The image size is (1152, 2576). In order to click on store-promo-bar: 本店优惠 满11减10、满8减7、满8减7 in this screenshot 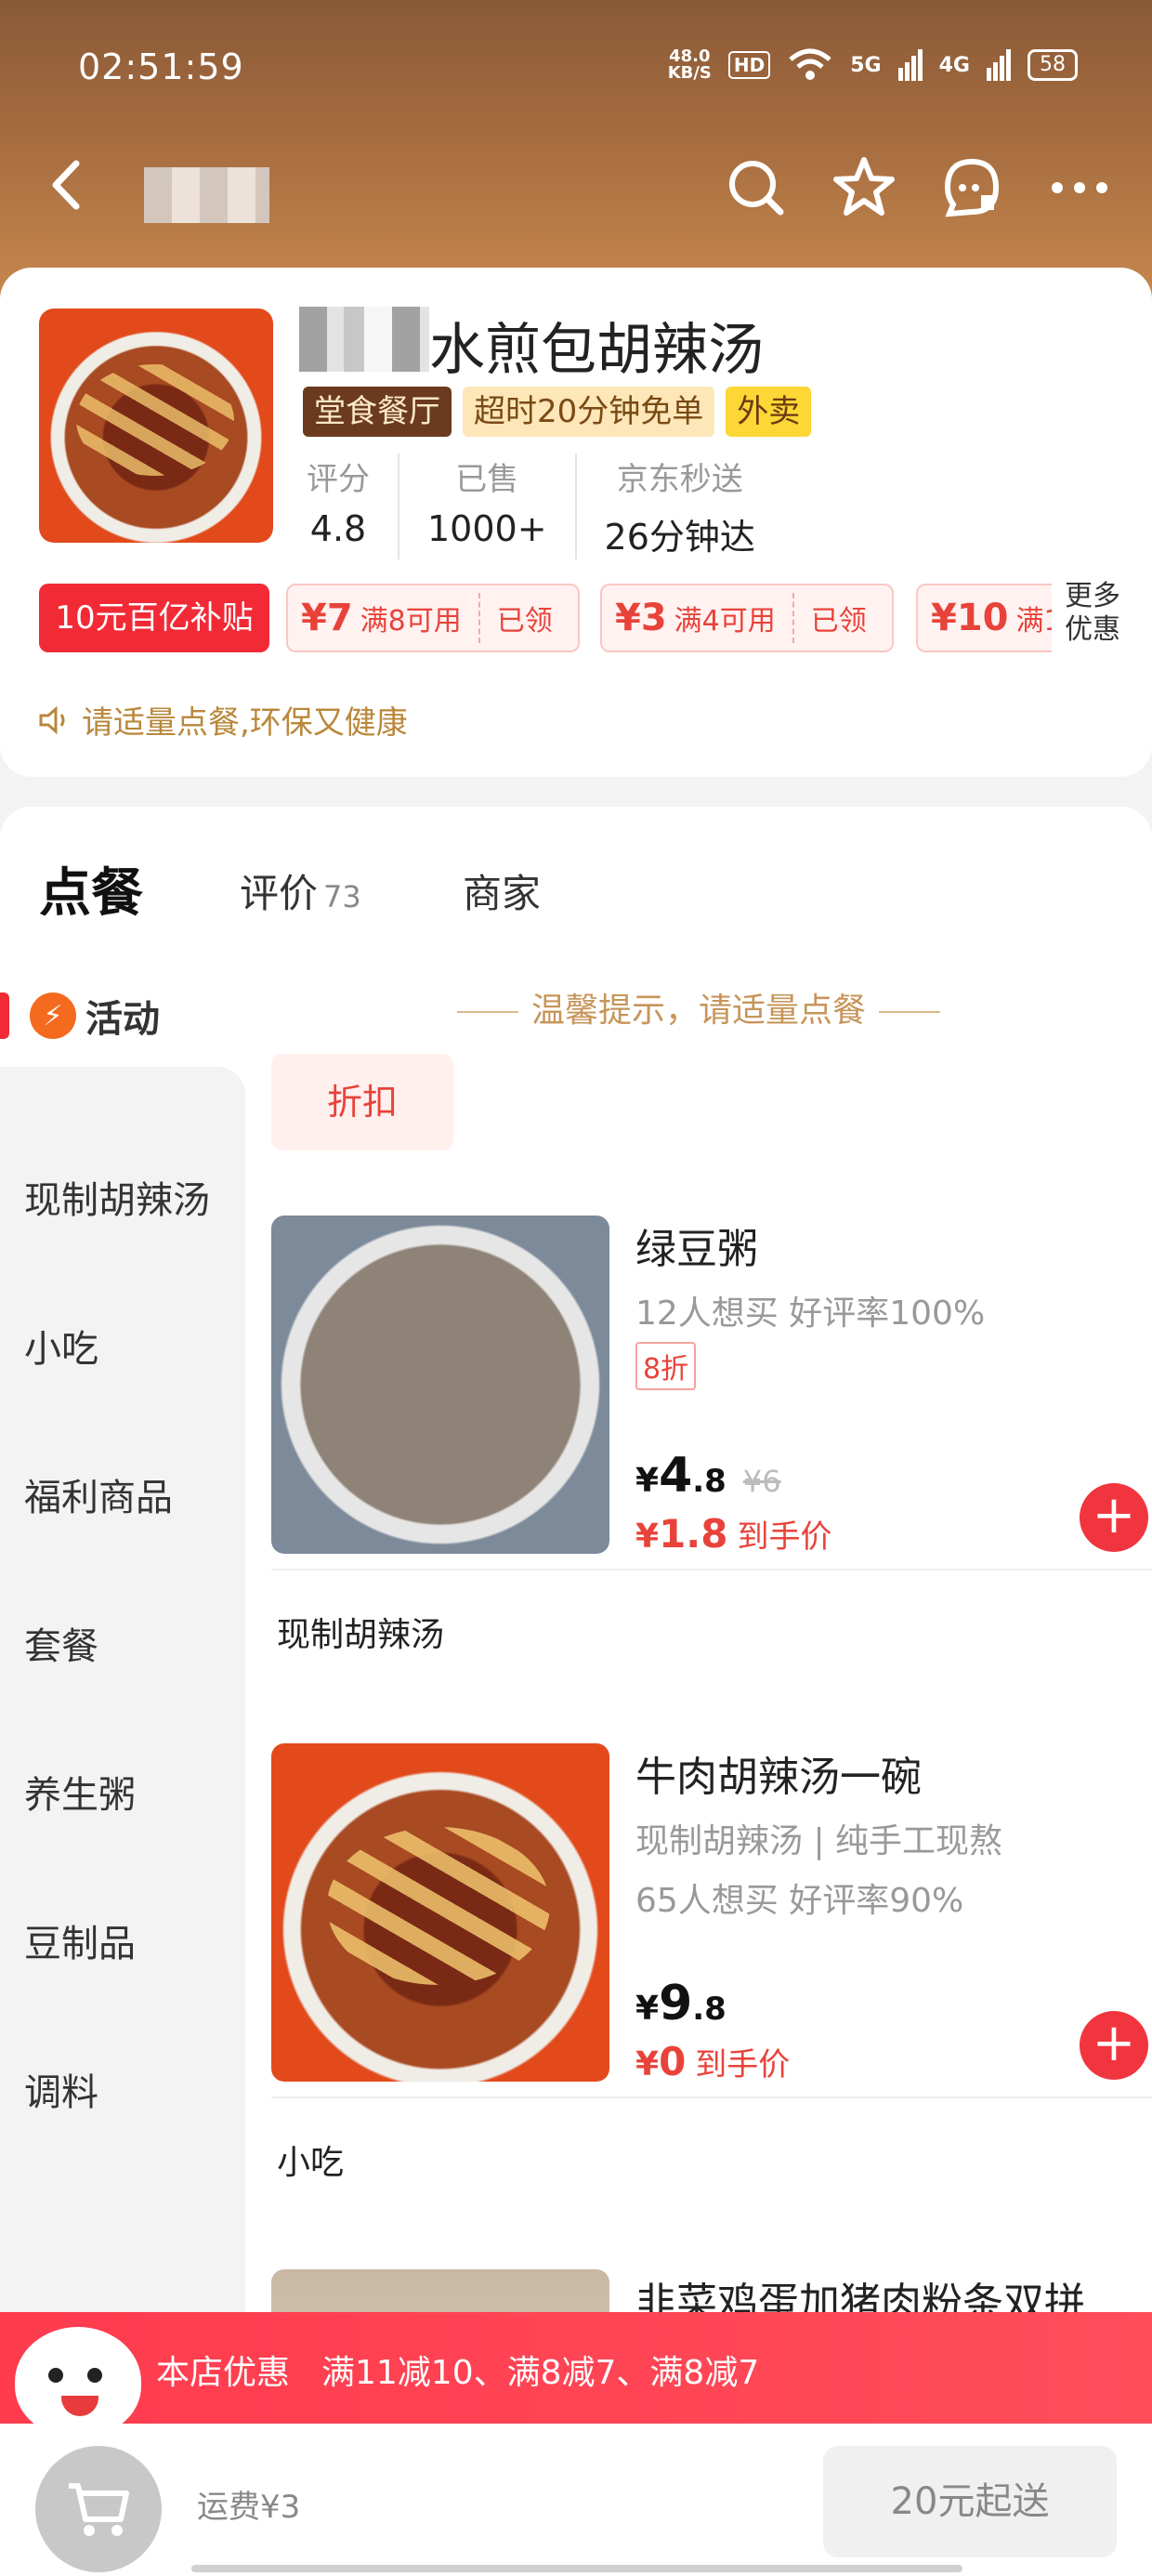, I will do `click(576, 2374)`.